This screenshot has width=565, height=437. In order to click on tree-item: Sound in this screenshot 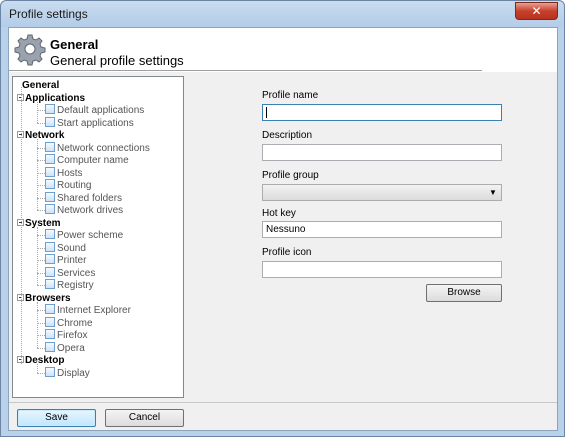, I will do `click(65, 248)`.